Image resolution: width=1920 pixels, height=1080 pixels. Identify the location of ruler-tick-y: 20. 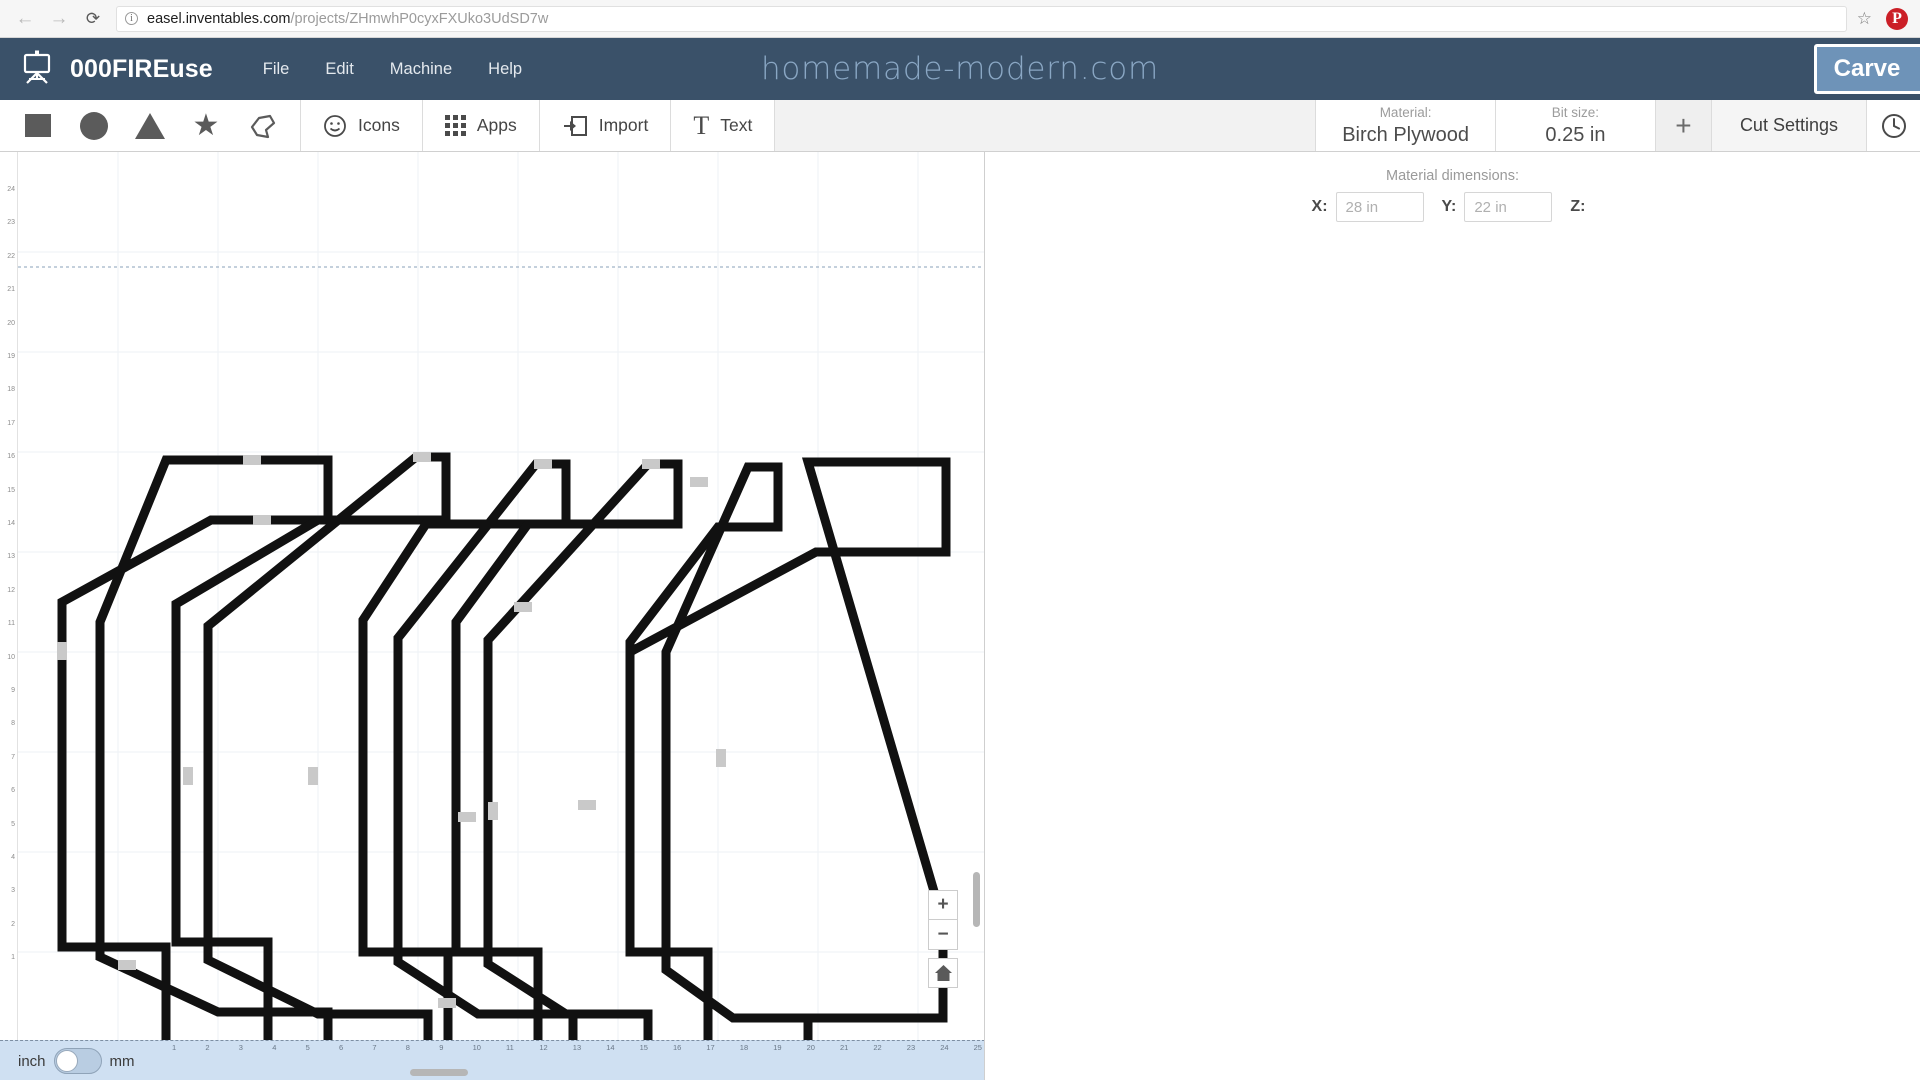
(11, 323).